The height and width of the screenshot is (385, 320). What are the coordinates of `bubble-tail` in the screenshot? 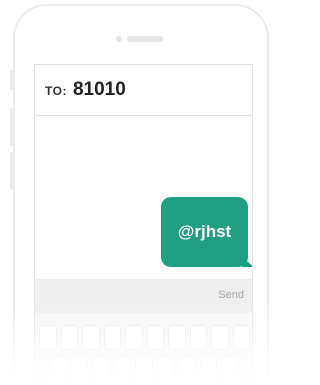 It's located at (247, 262).